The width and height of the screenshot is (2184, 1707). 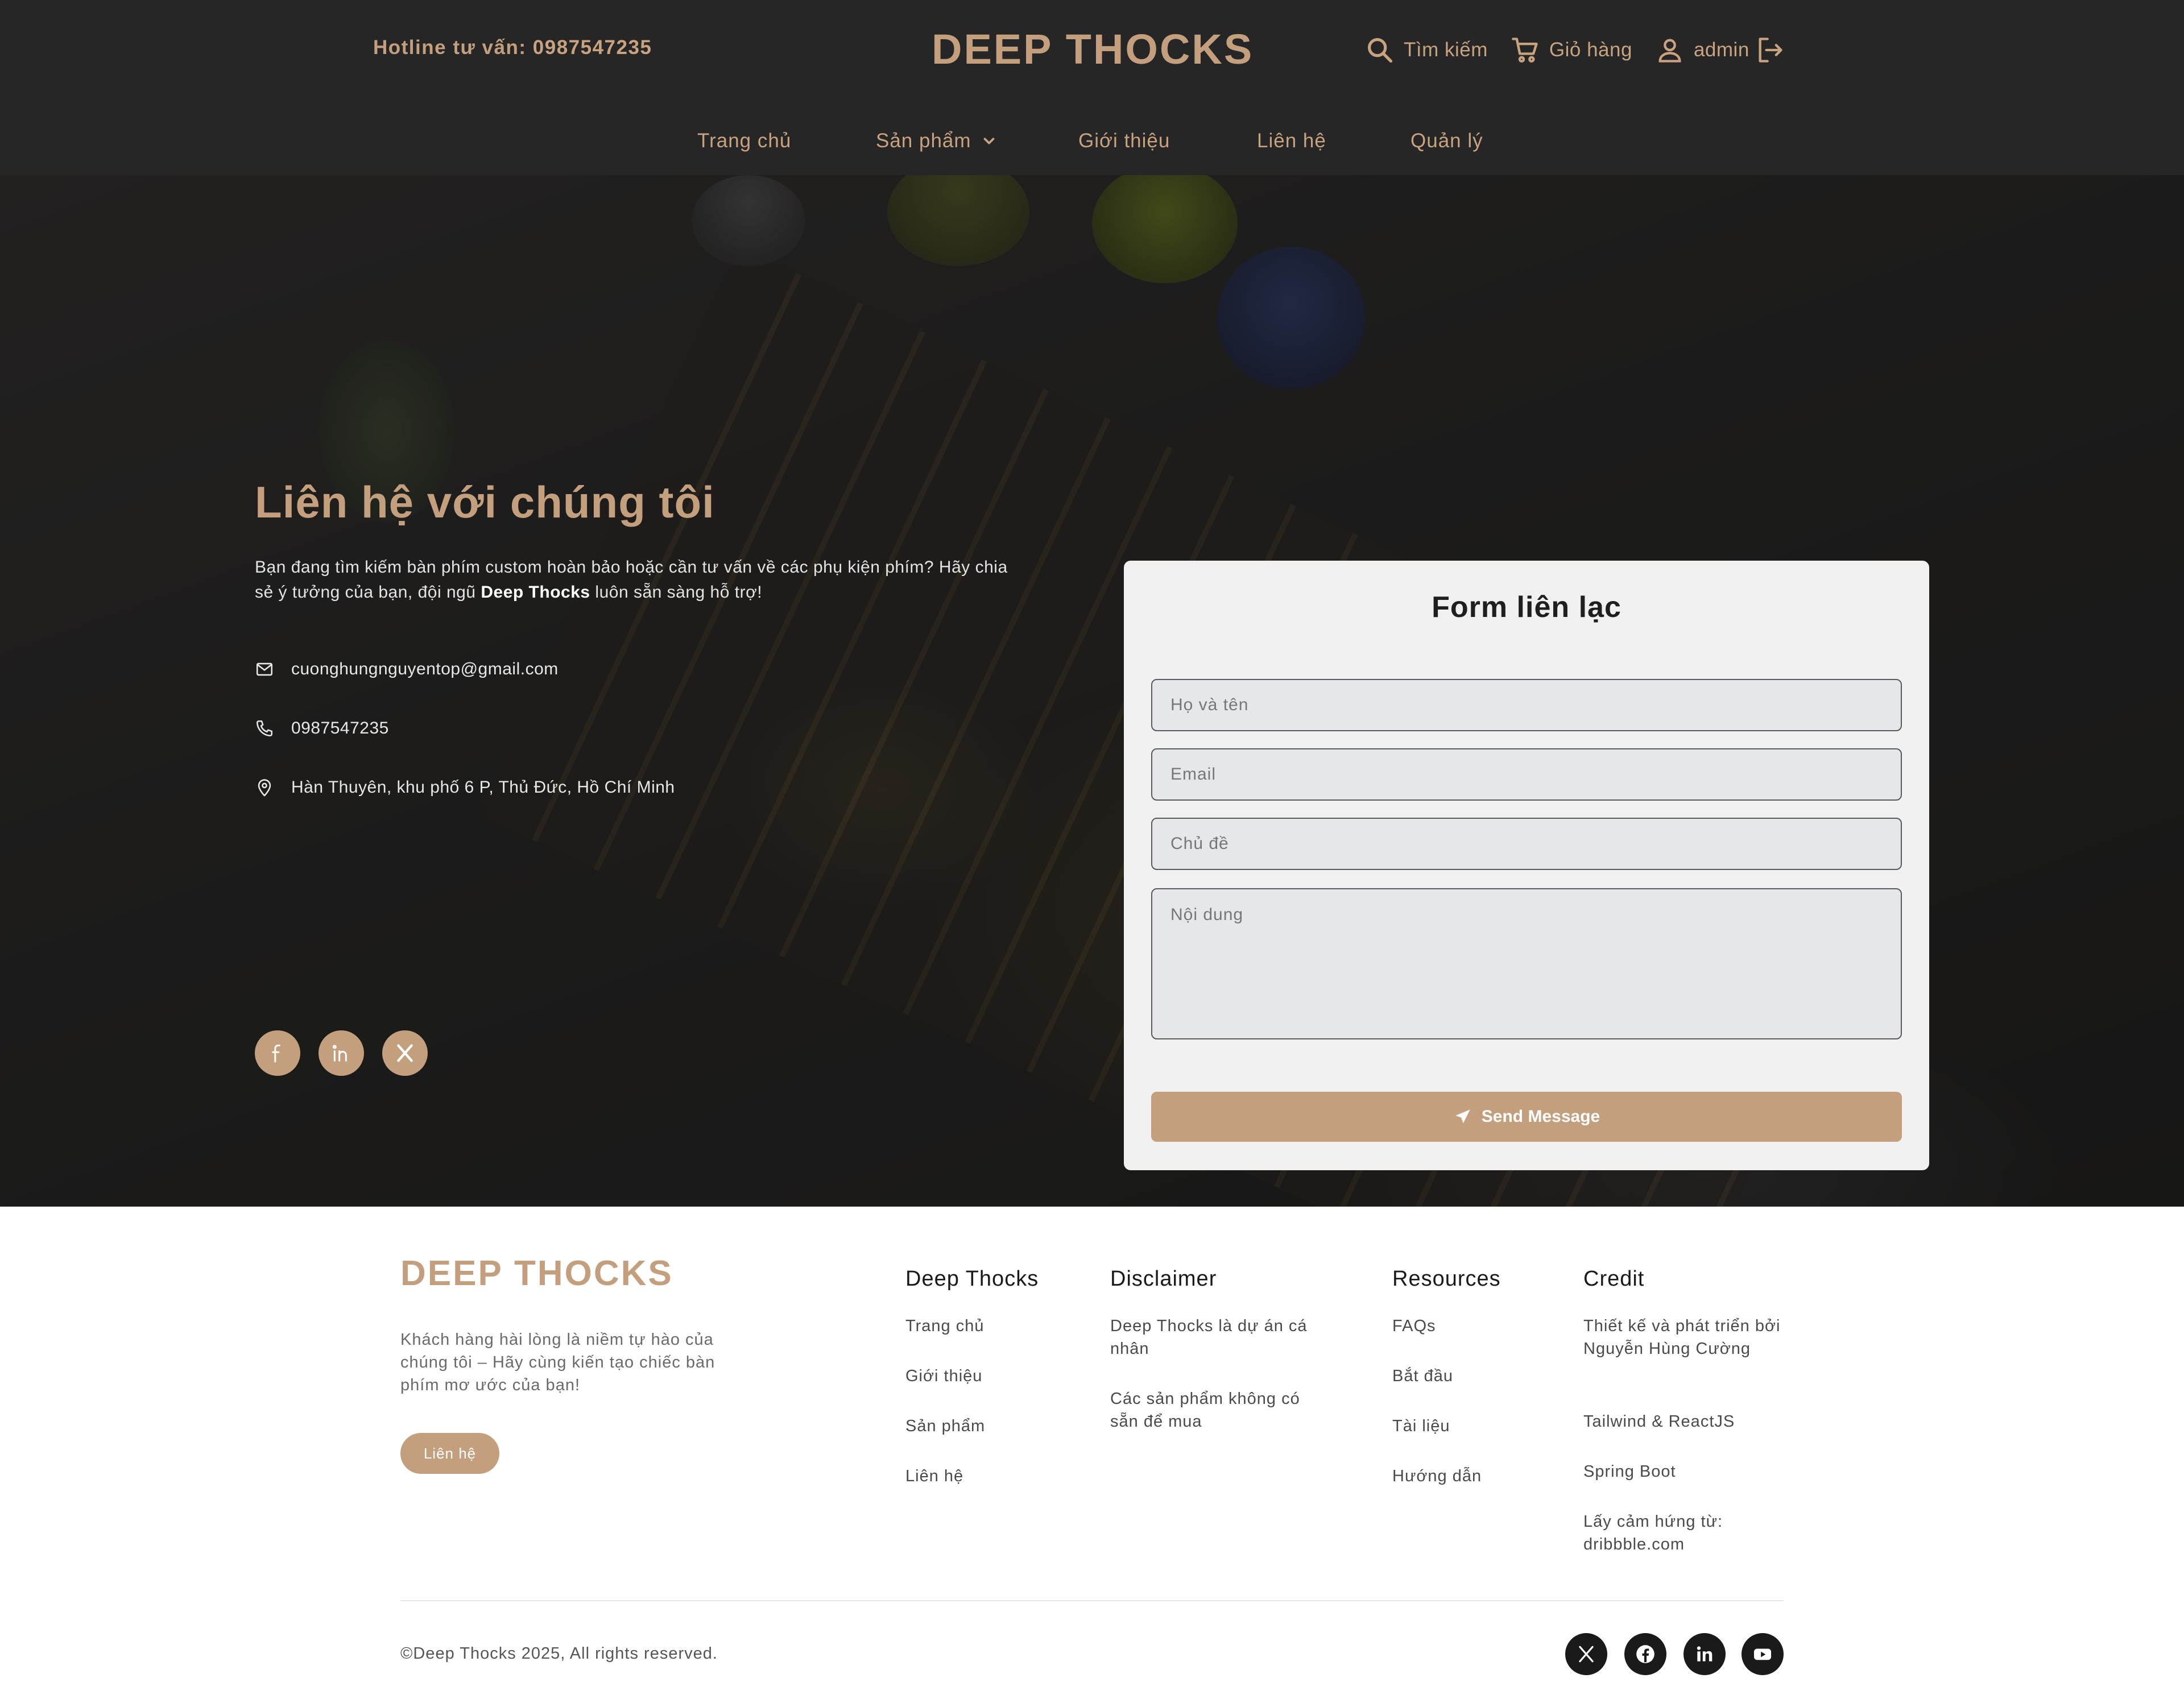 I want to click on send-message-button: Send Message, so click(x=1526, y=1117).